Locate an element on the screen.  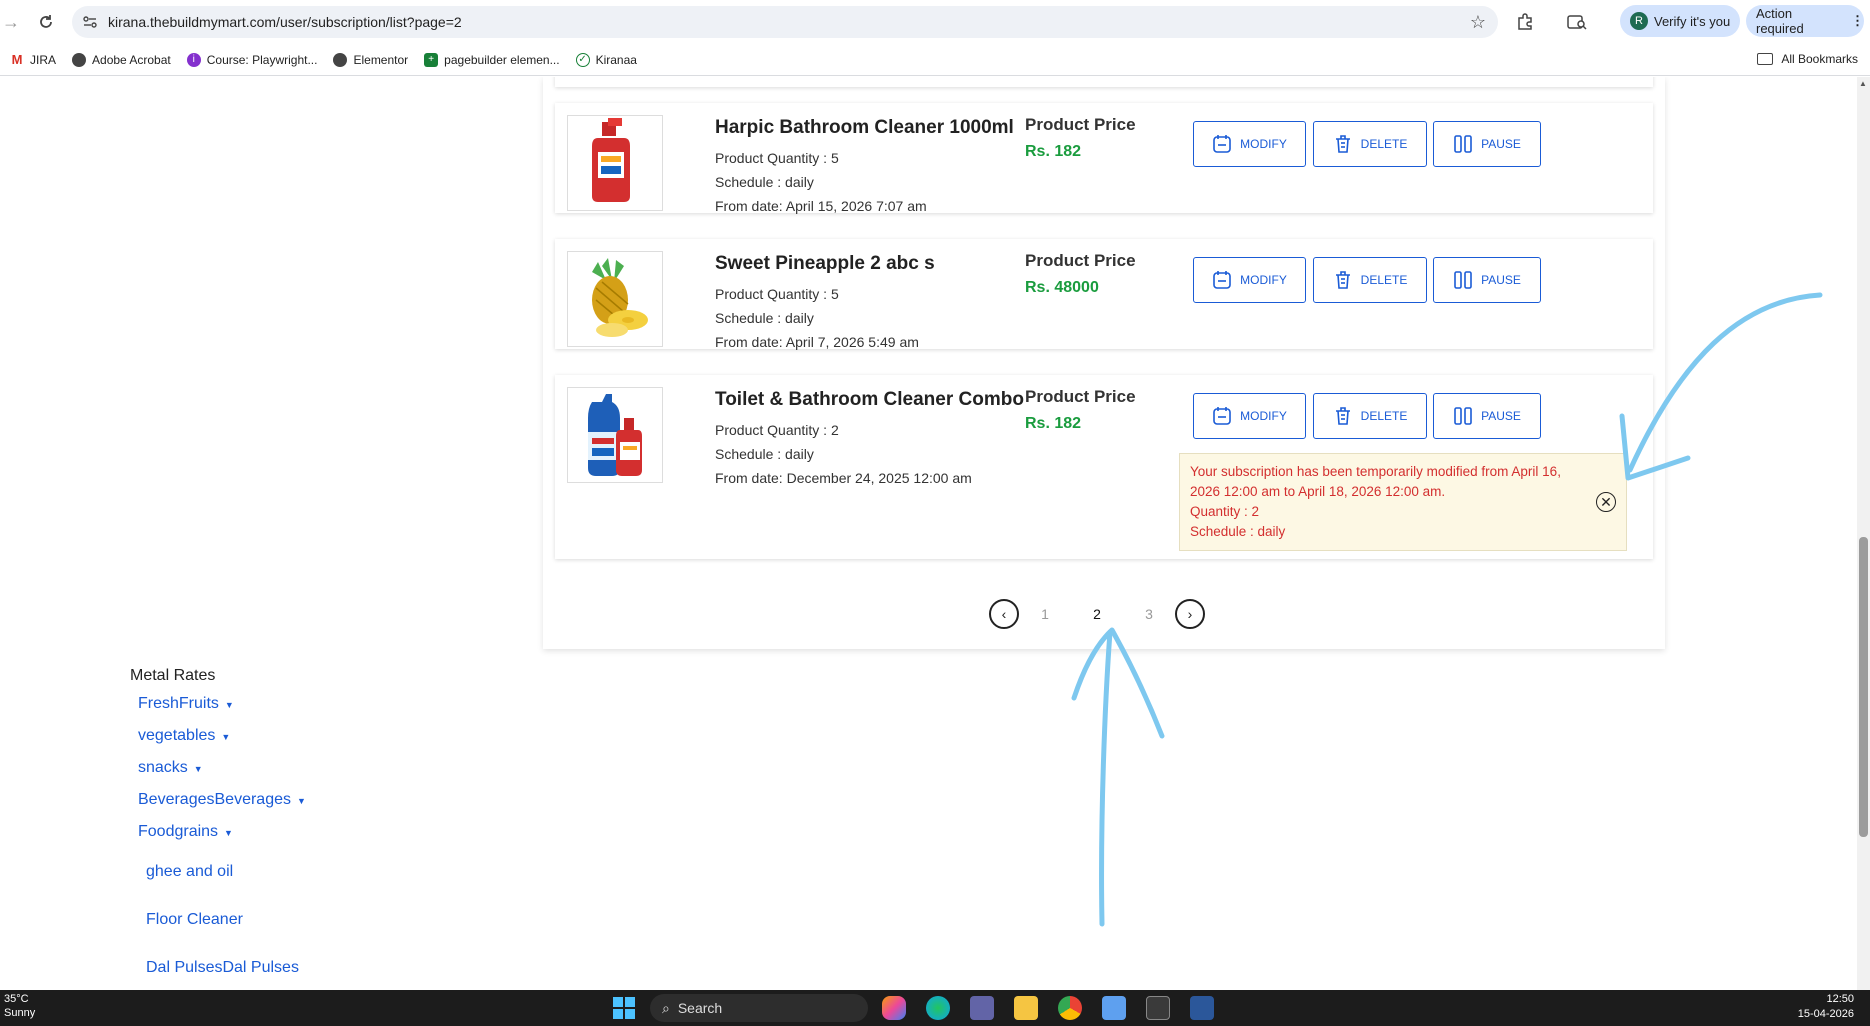
pause-icon is located at coordinates (1463, 416).